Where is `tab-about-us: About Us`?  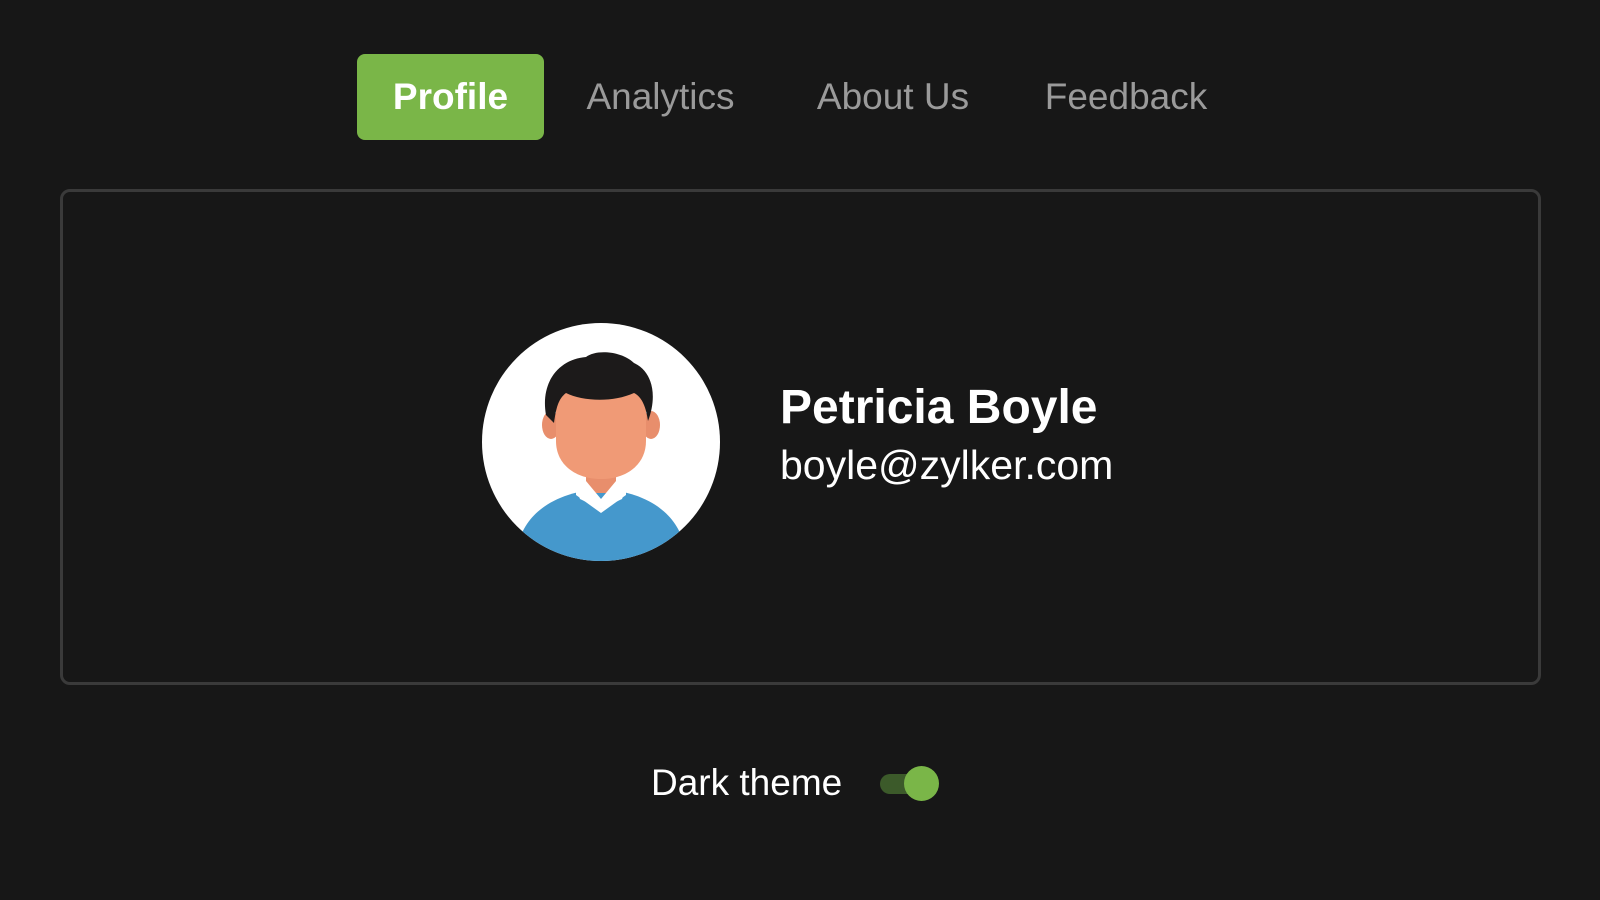 tab-about-us: About Us is located at coordinates (893, 97).